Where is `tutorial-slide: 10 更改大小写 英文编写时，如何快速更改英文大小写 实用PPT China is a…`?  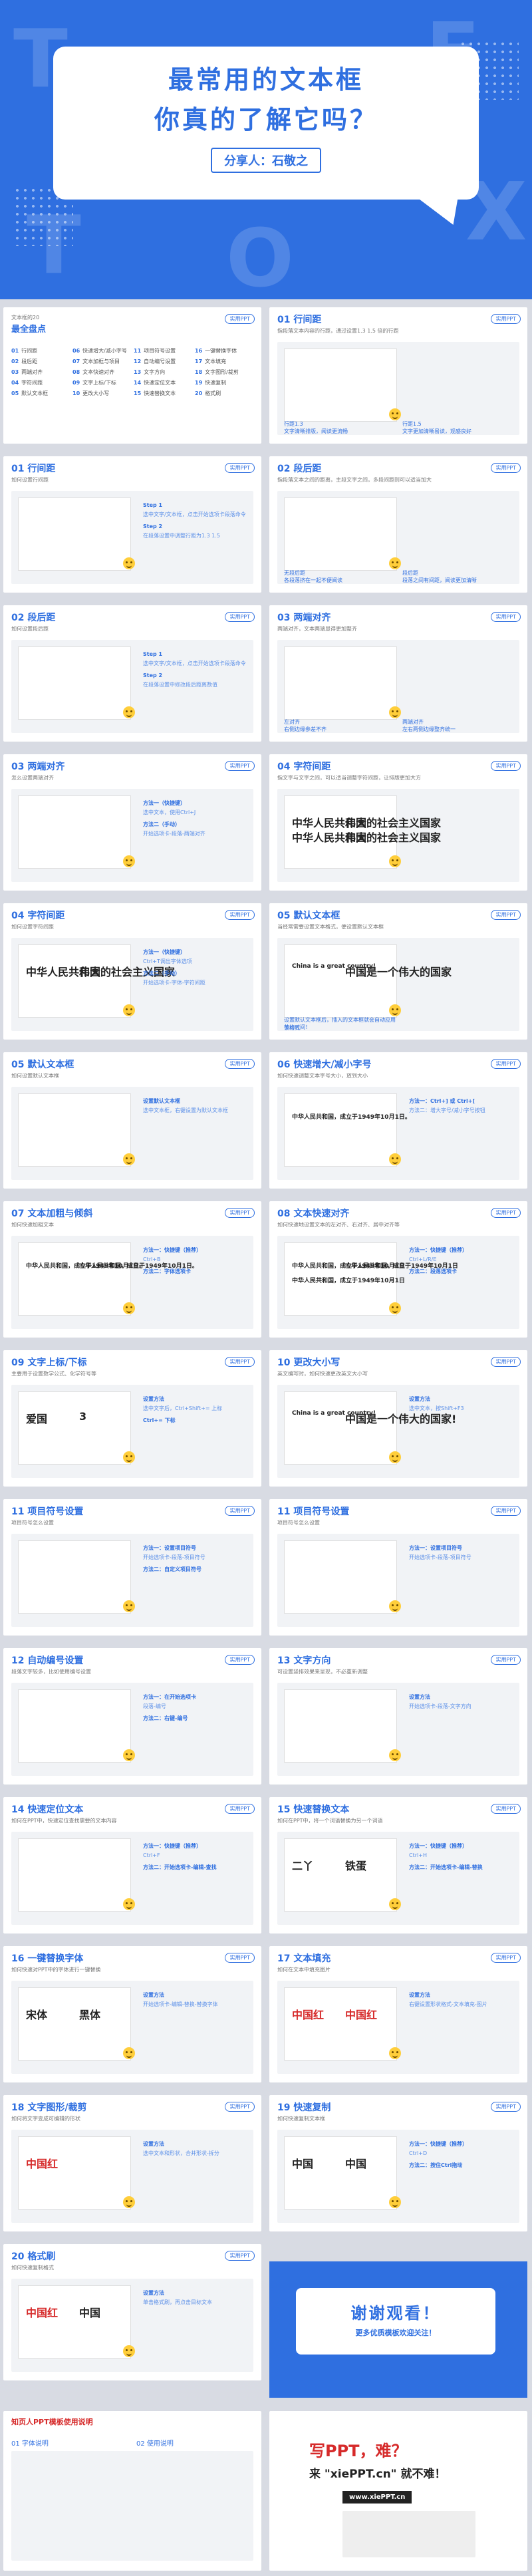
tutorial-slide: 10 更改大小写 英文编写时，如何快速更改英文大小写 实用PPT China is a… is located at coordinates (398, 1418).